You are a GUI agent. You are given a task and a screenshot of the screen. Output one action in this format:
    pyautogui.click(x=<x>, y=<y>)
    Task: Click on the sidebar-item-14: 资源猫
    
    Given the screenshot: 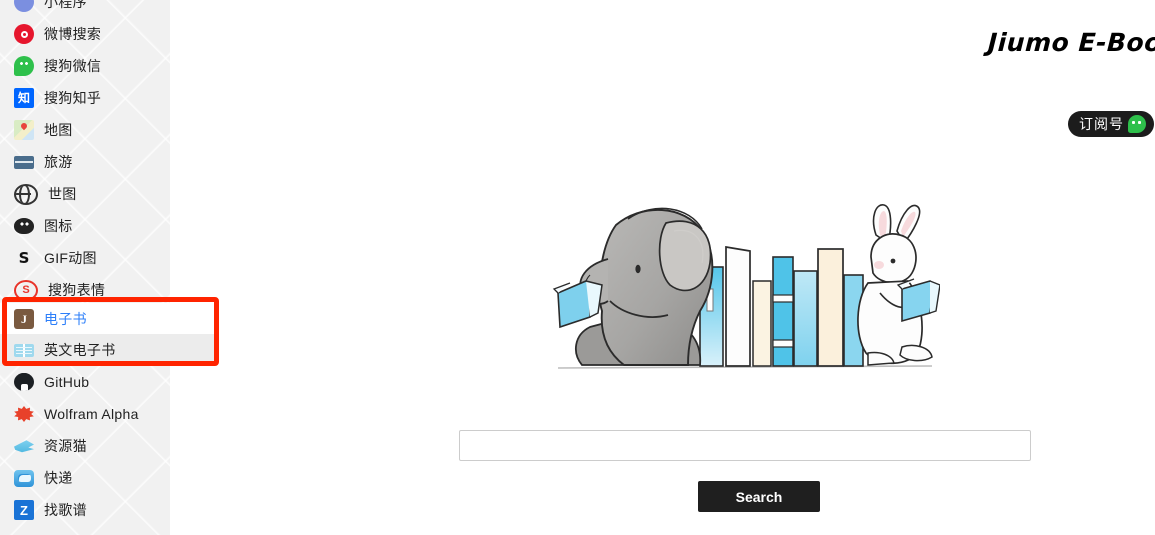 What is the action you would take?
    pyautogui.click(x=85, y=446)
    